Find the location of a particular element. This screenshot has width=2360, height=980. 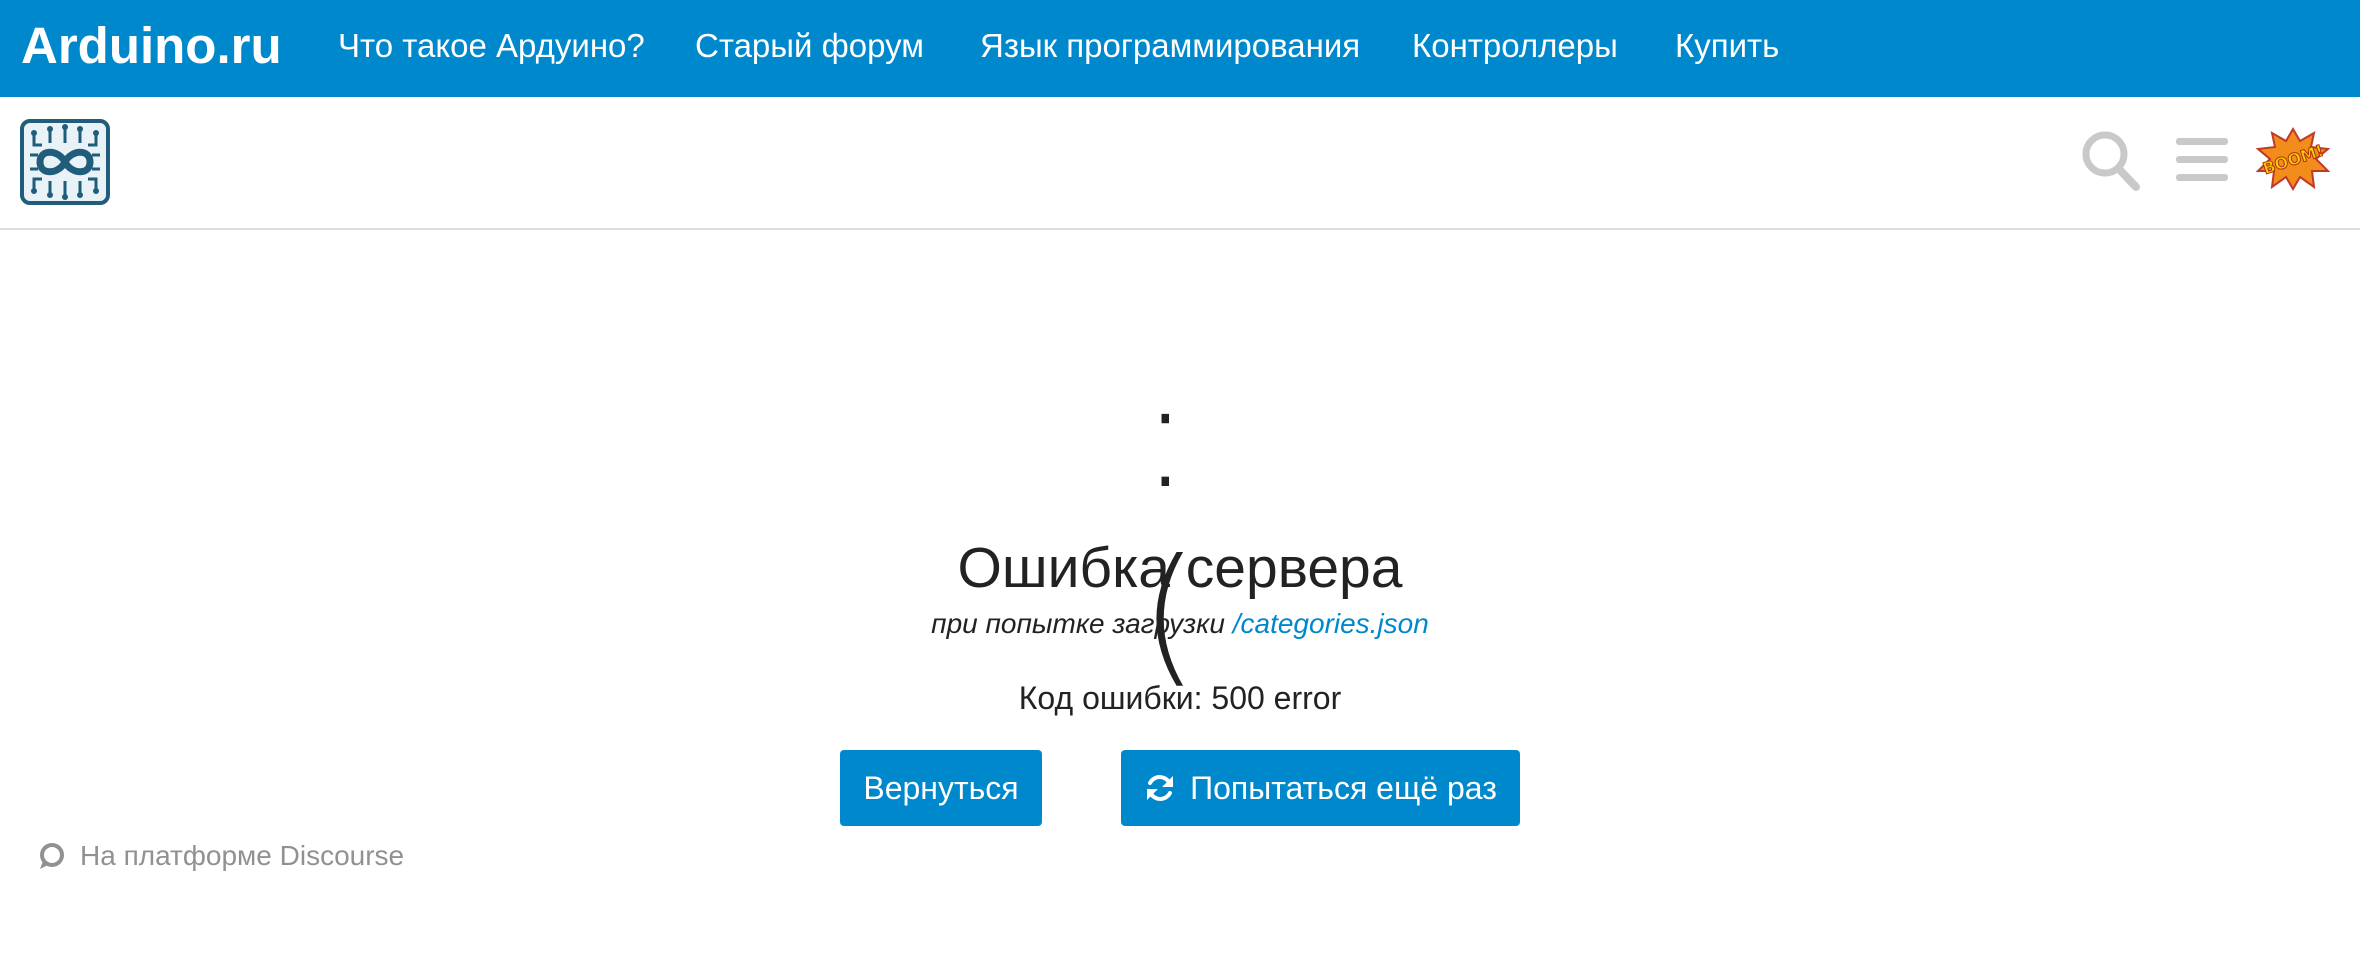

forum-header: BOOM! is located at coordinates (1180, 163).